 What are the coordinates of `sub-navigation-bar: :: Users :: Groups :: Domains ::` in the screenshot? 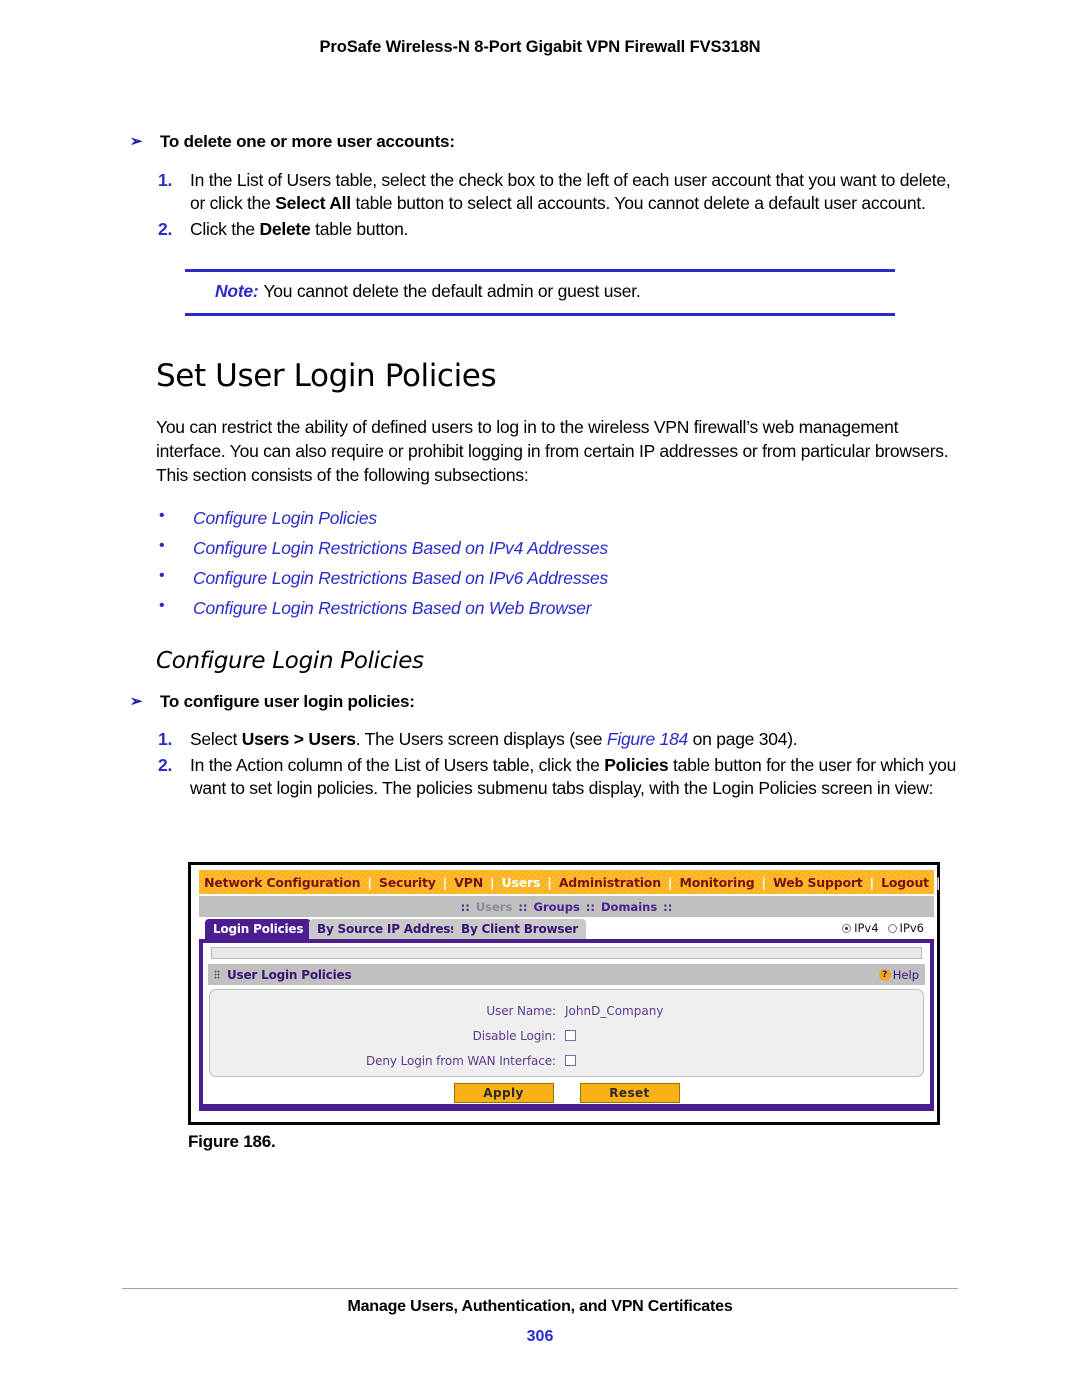 It's located at (566, 906).